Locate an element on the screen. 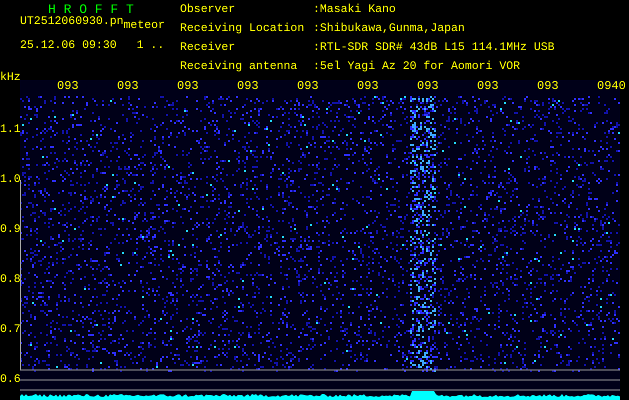 Image resolution: width=629 pixels, height=400 pixels. app-title: H R O F F T is located at coordinates (91, 10).